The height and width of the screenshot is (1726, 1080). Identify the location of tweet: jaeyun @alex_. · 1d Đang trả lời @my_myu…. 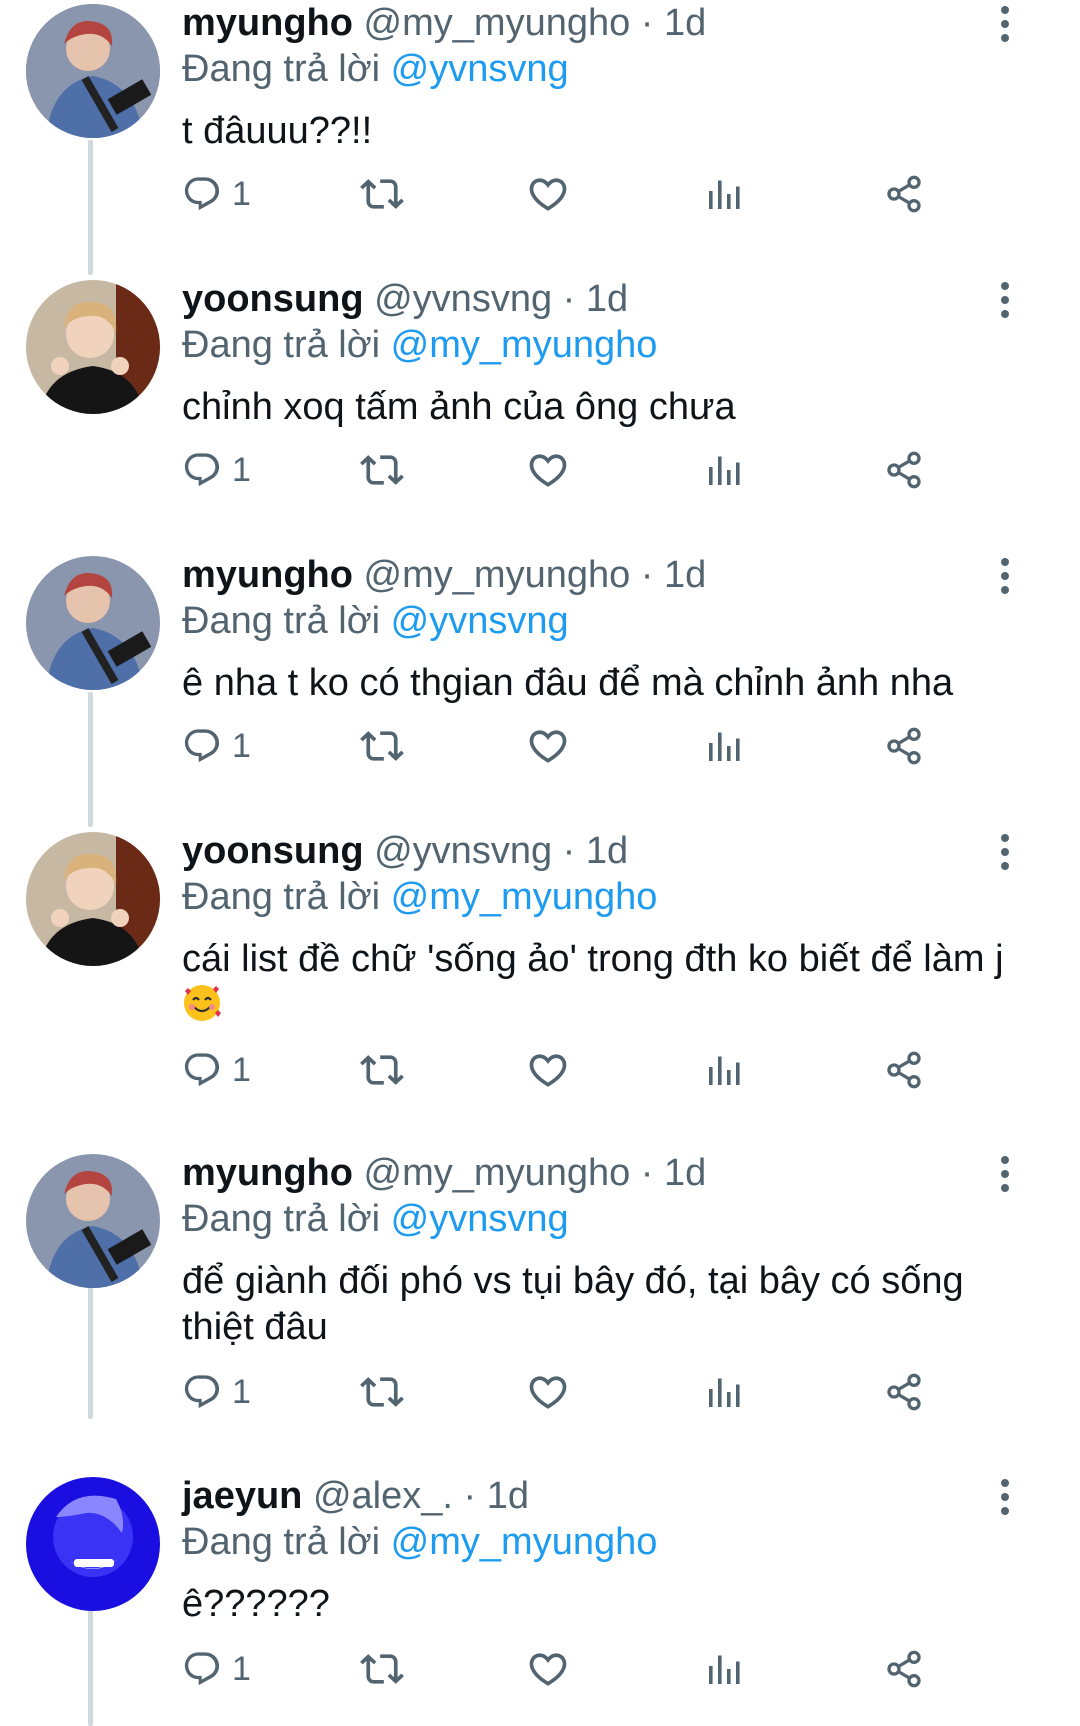
(540, 1599).